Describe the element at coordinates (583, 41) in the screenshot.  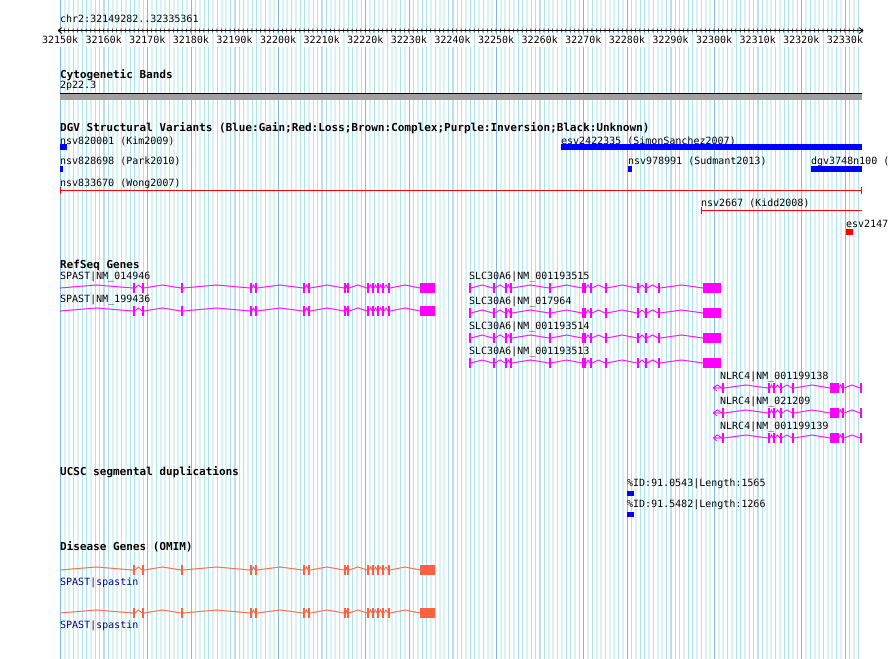
I see `tick-label: 32270k` at that location.